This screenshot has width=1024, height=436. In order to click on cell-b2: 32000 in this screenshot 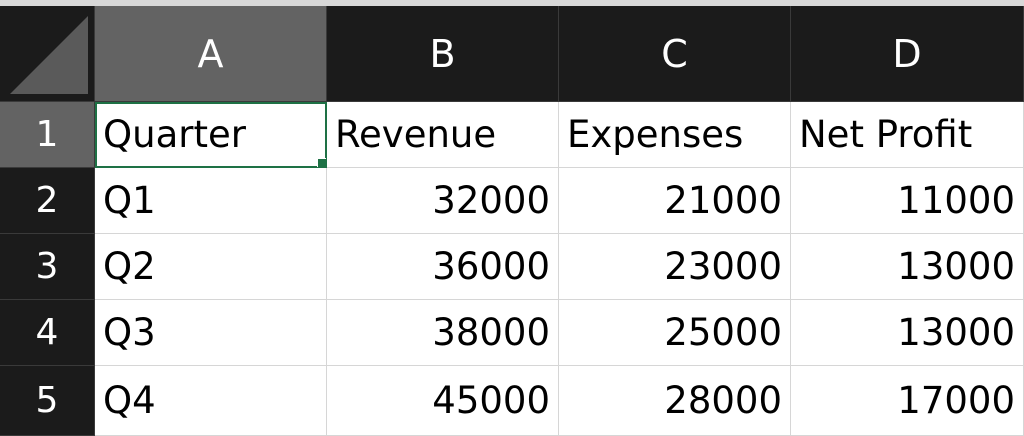, I will do `click(443, 201)`.